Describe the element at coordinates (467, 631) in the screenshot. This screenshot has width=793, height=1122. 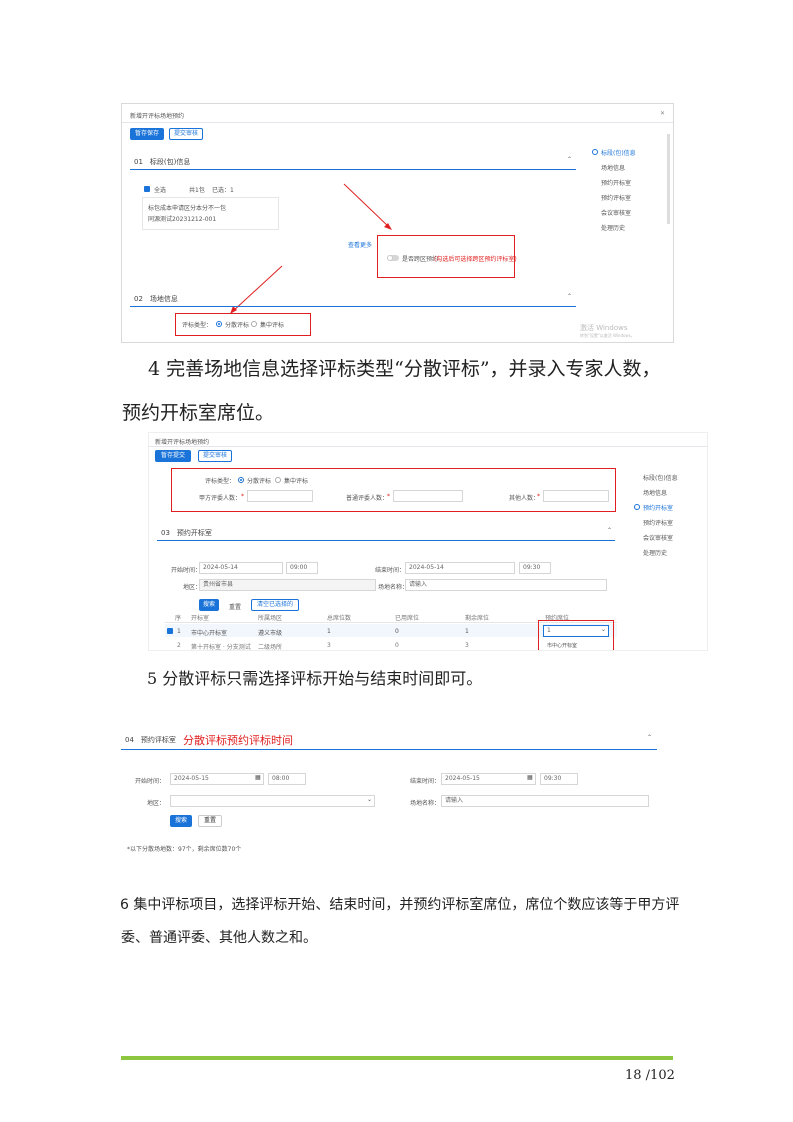
I see `row1-remaining: 1` at that location.